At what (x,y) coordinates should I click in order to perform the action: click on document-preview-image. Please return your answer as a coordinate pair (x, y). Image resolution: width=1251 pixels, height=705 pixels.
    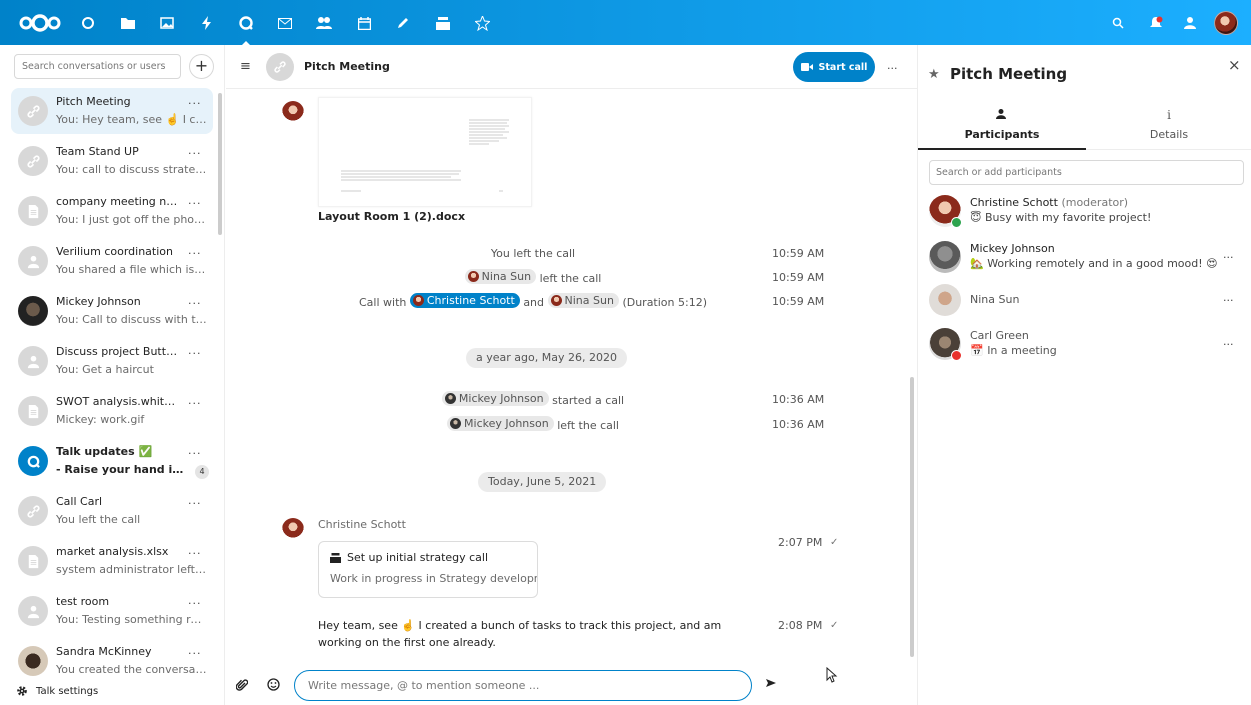
    Looking at the image, I should click on (425, 155).